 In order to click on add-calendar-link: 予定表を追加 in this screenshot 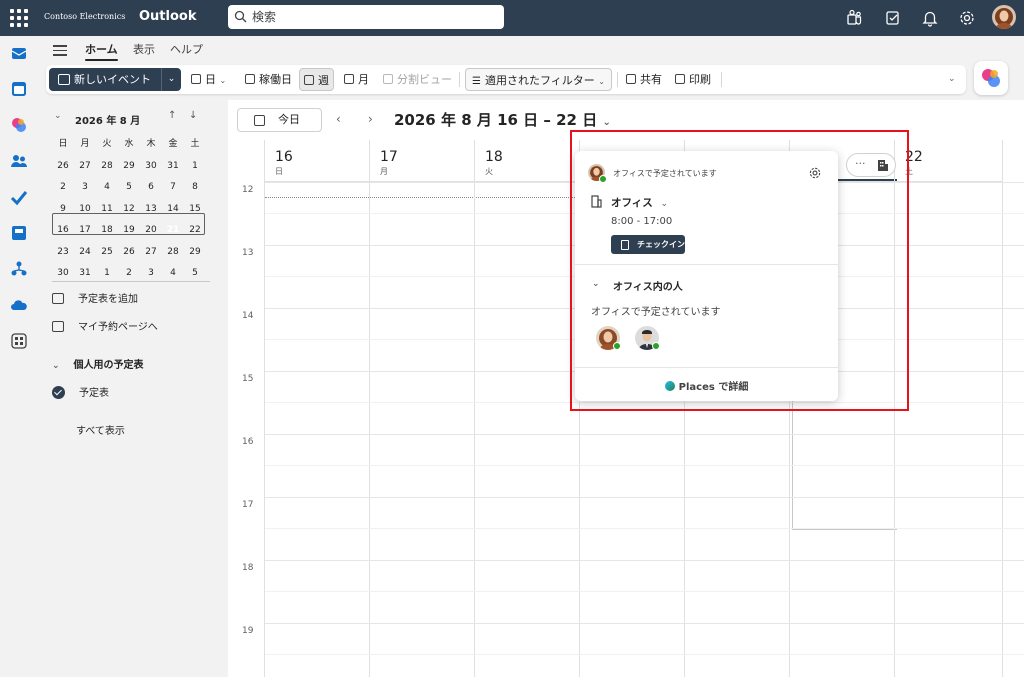, I will do `click(95, 297)`.